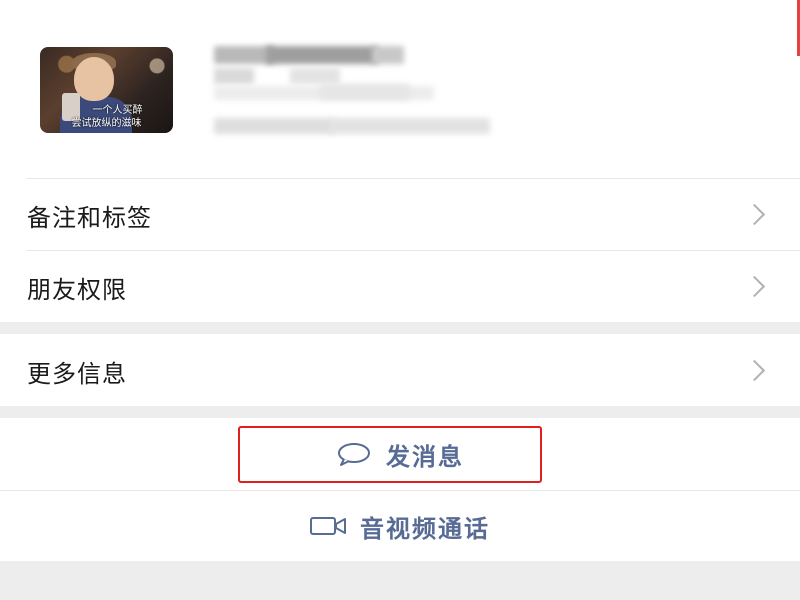 This screenshot has height=600, width=800. I want to click on av-call-label: 音视频通话, so click(425, 528).